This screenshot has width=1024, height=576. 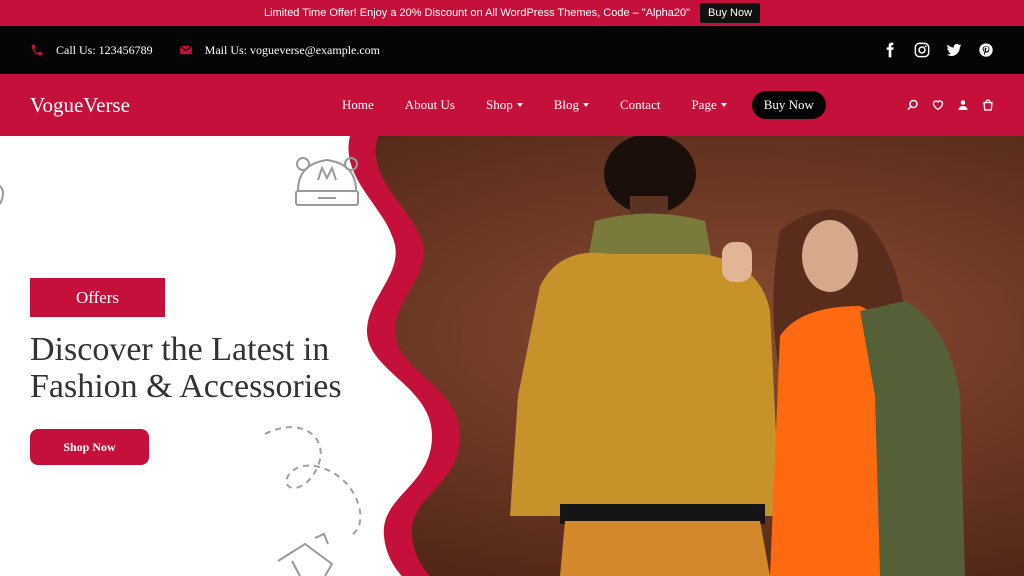 I want to click on phone-icon, so click(x=37, y=50).